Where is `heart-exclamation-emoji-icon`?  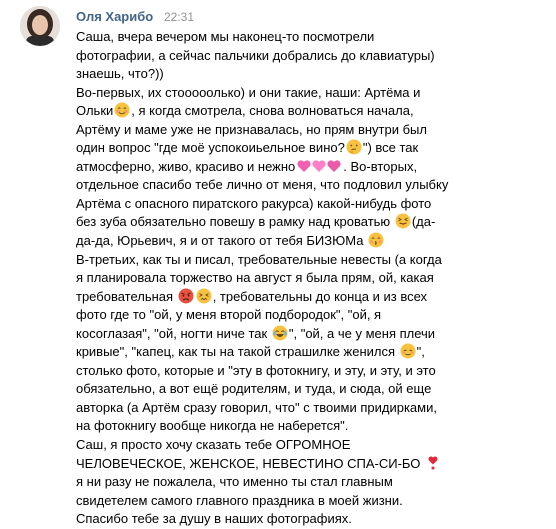 heart-exclamation-emoji-icon is located at coordinates (433, 463).